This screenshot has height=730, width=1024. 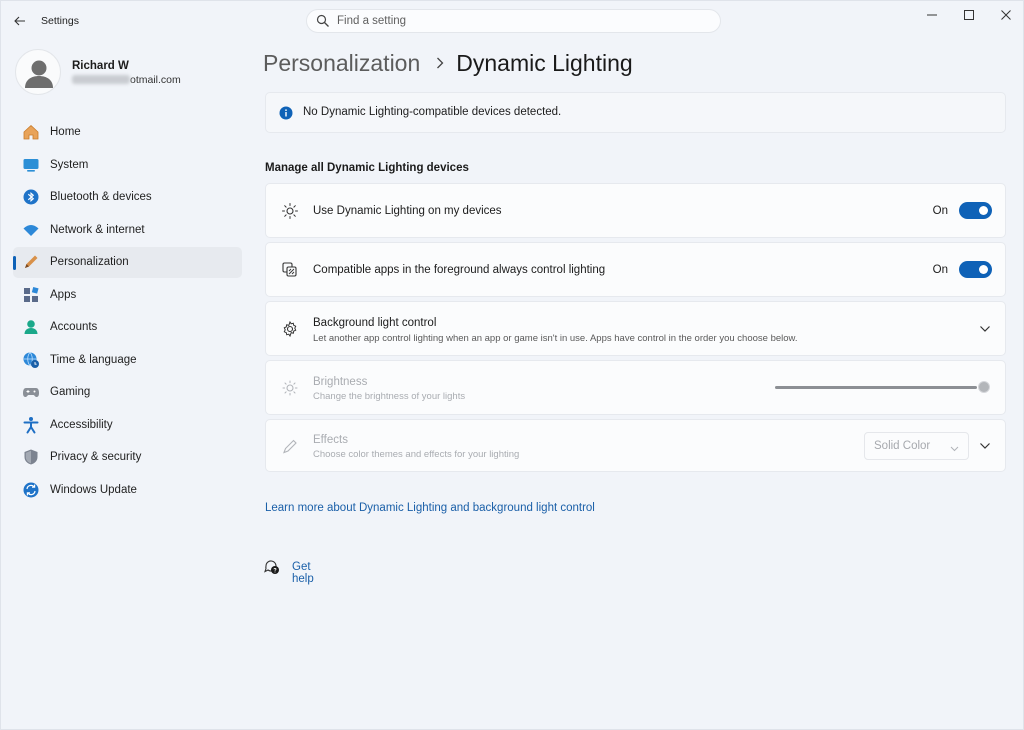 I want to click on sidebar-item-label: Privacy & security, so click(x=96, y=457).